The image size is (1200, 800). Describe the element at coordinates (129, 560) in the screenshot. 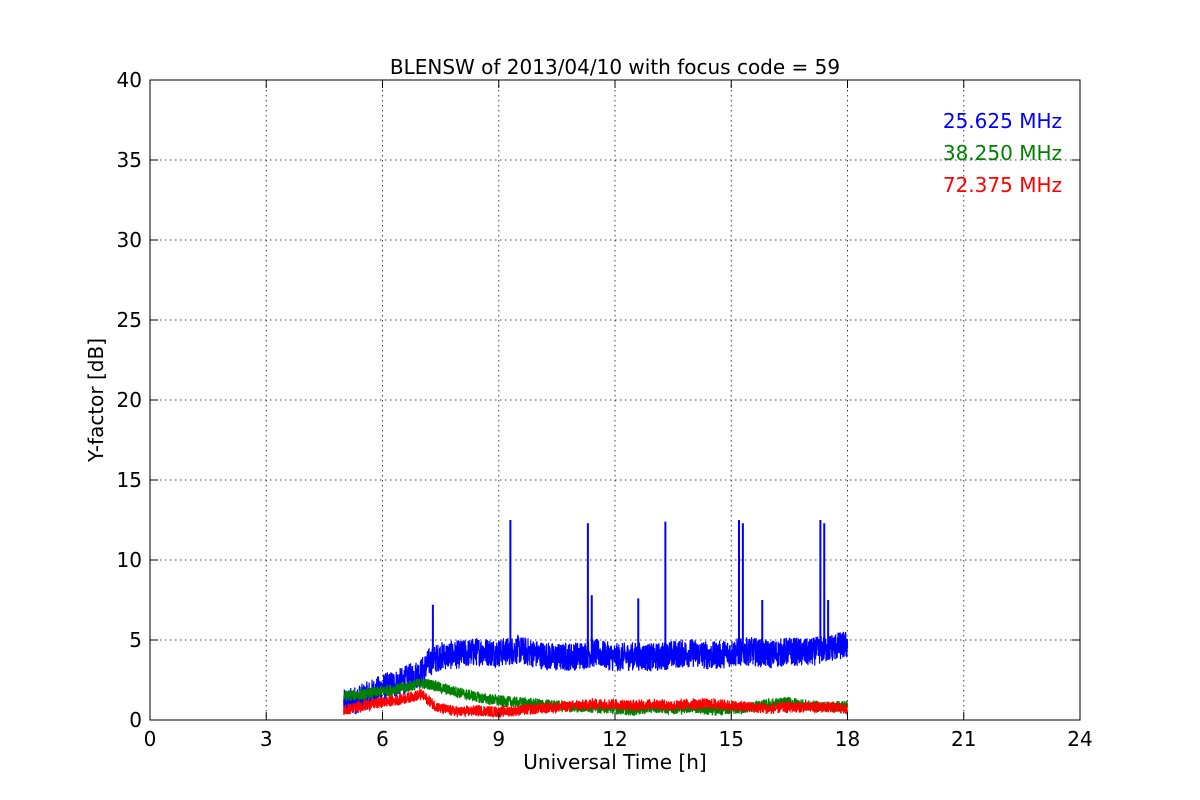

I see `y-tick-label: 10` at that location.